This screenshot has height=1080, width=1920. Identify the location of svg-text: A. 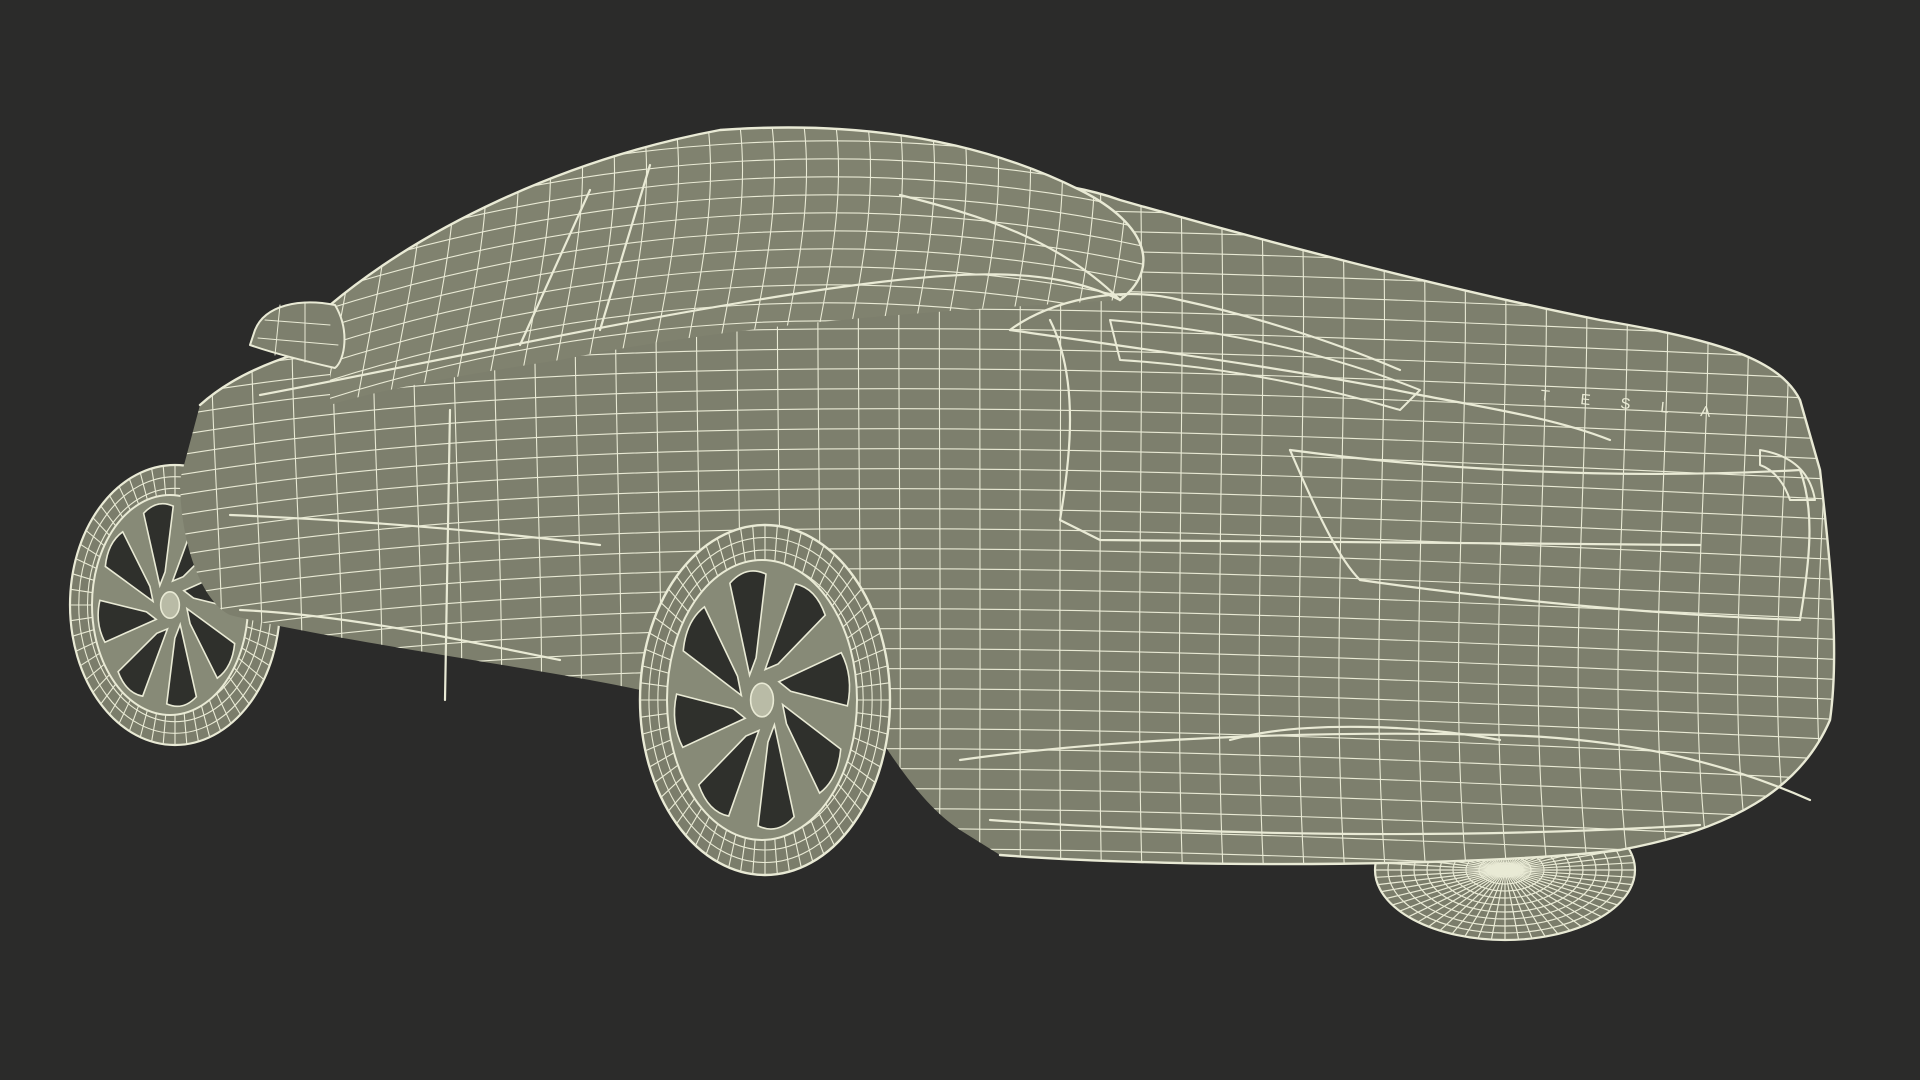
(1706, 412).